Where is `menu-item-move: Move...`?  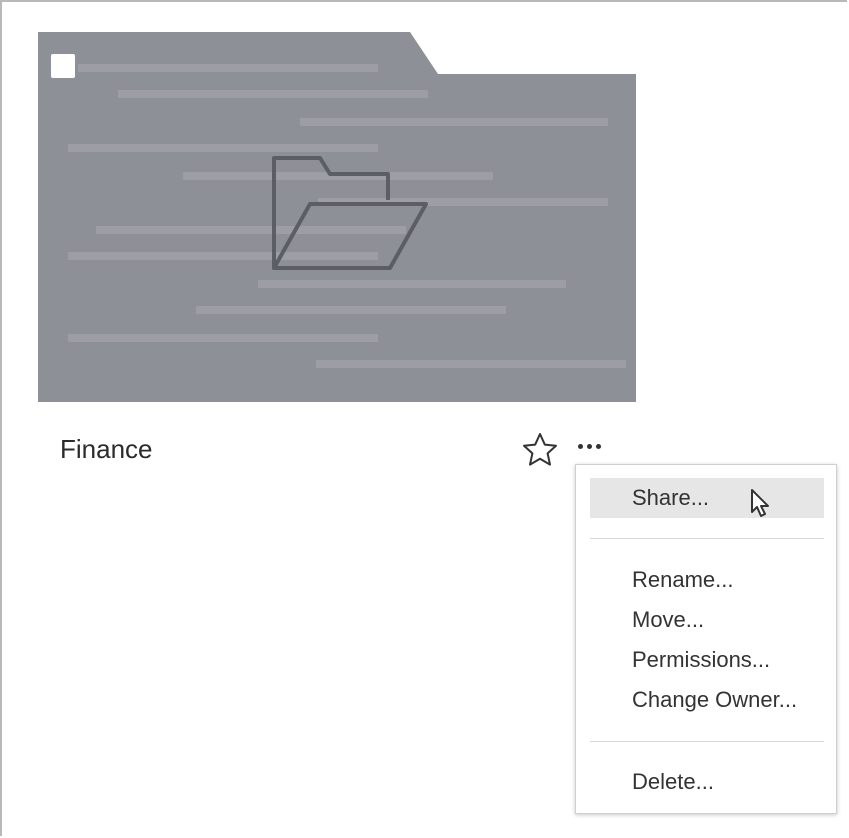 menu-item-move: Move... is located at coordinates (706, 620).